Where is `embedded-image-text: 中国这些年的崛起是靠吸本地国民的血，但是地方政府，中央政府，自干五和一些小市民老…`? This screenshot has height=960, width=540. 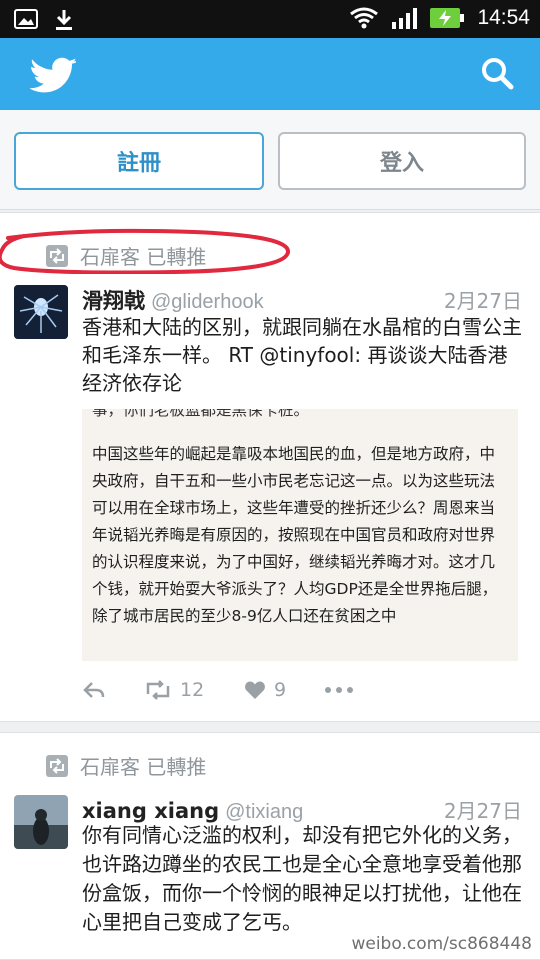
embedded-image-text: 中国这些年的崛起是靠吸本地国民的血，但是地方政府，中央政府，自干五和一些小市民老… is located at coordinates (295, 535).